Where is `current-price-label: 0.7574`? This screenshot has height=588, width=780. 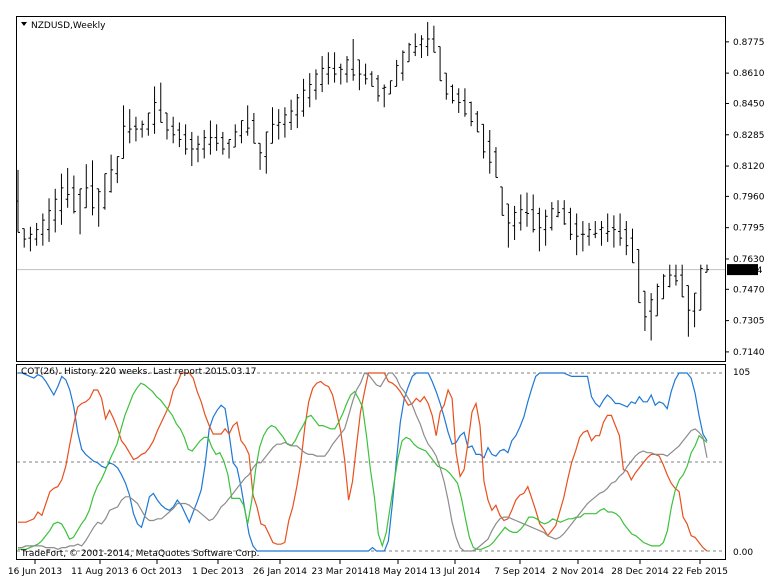 current-price-label: 0.7574 is located at coordinates (747, 271).